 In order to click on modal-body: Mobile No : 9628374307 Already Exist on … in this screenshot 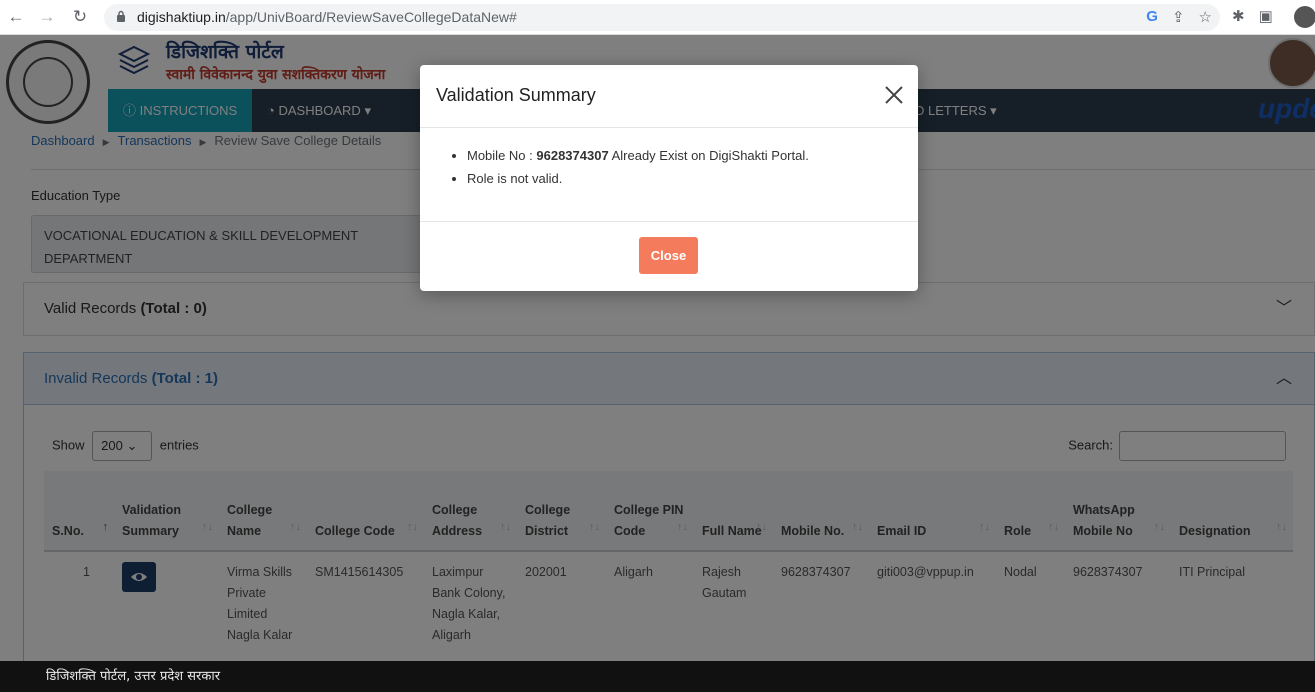, I will do `click(669, 175)`.